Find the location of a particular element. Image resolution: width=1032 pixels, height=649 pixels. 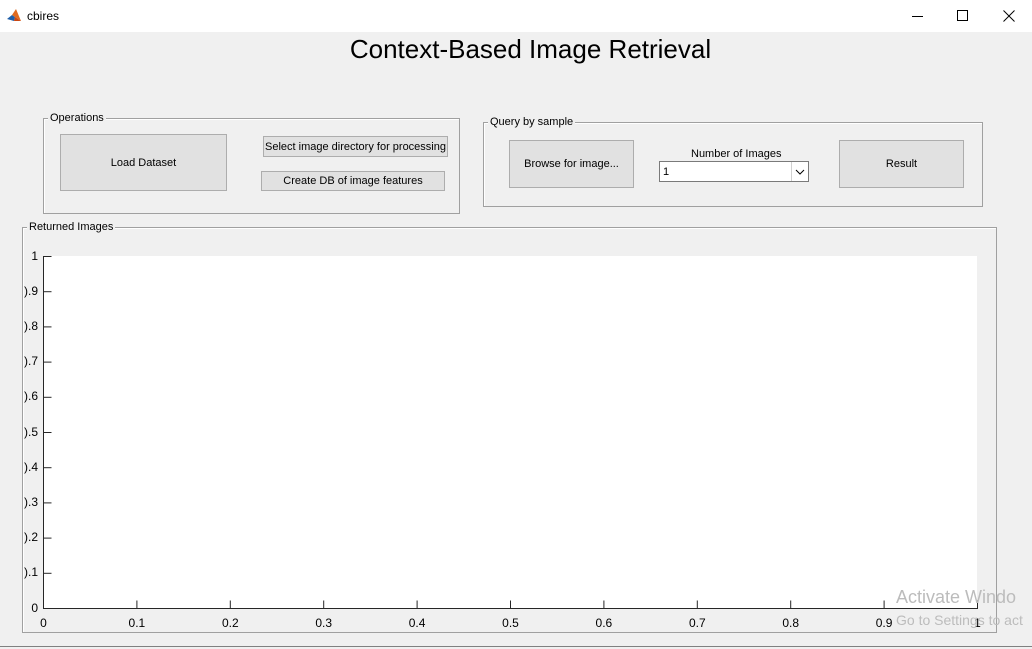

y-tick-label: 0 is located at coordinates (34, 607).